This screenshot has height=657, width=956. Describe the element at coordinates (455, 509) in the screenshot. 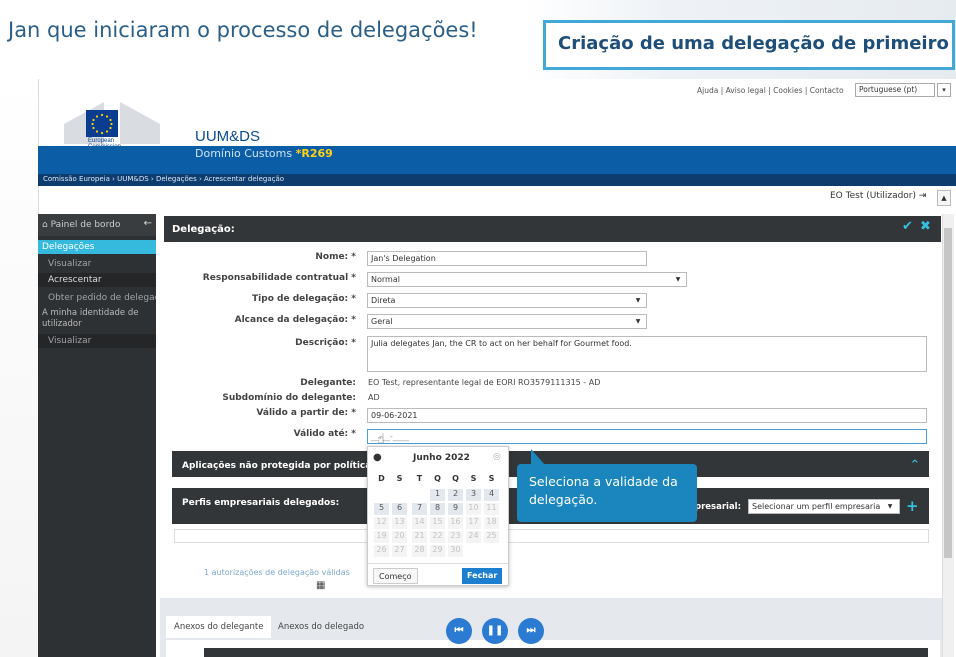

I see `calendar-day: 9` at that location.